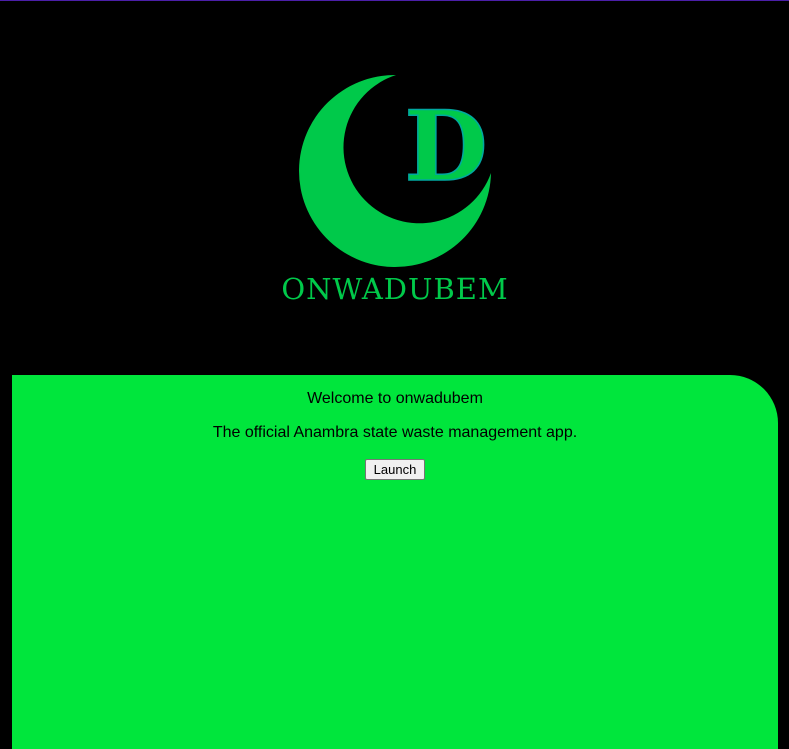 This screenshot has height=749, width=789. I want to click on launch-button: Launch, so click(395, 469).